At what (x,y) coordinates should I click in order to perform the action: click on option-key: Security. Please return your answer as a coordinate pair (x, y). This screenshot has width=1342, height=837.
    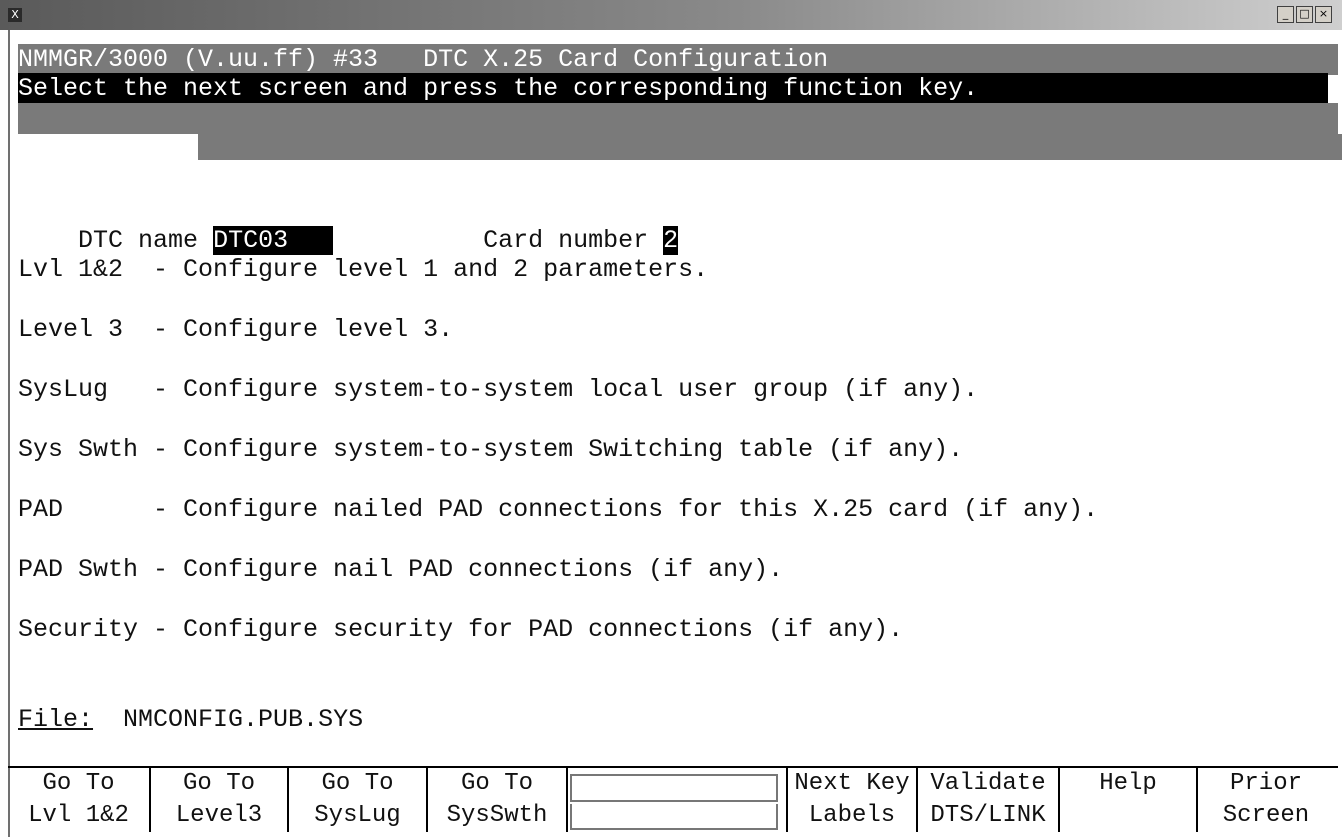
    Looking at the image, I should click on (86, 629).